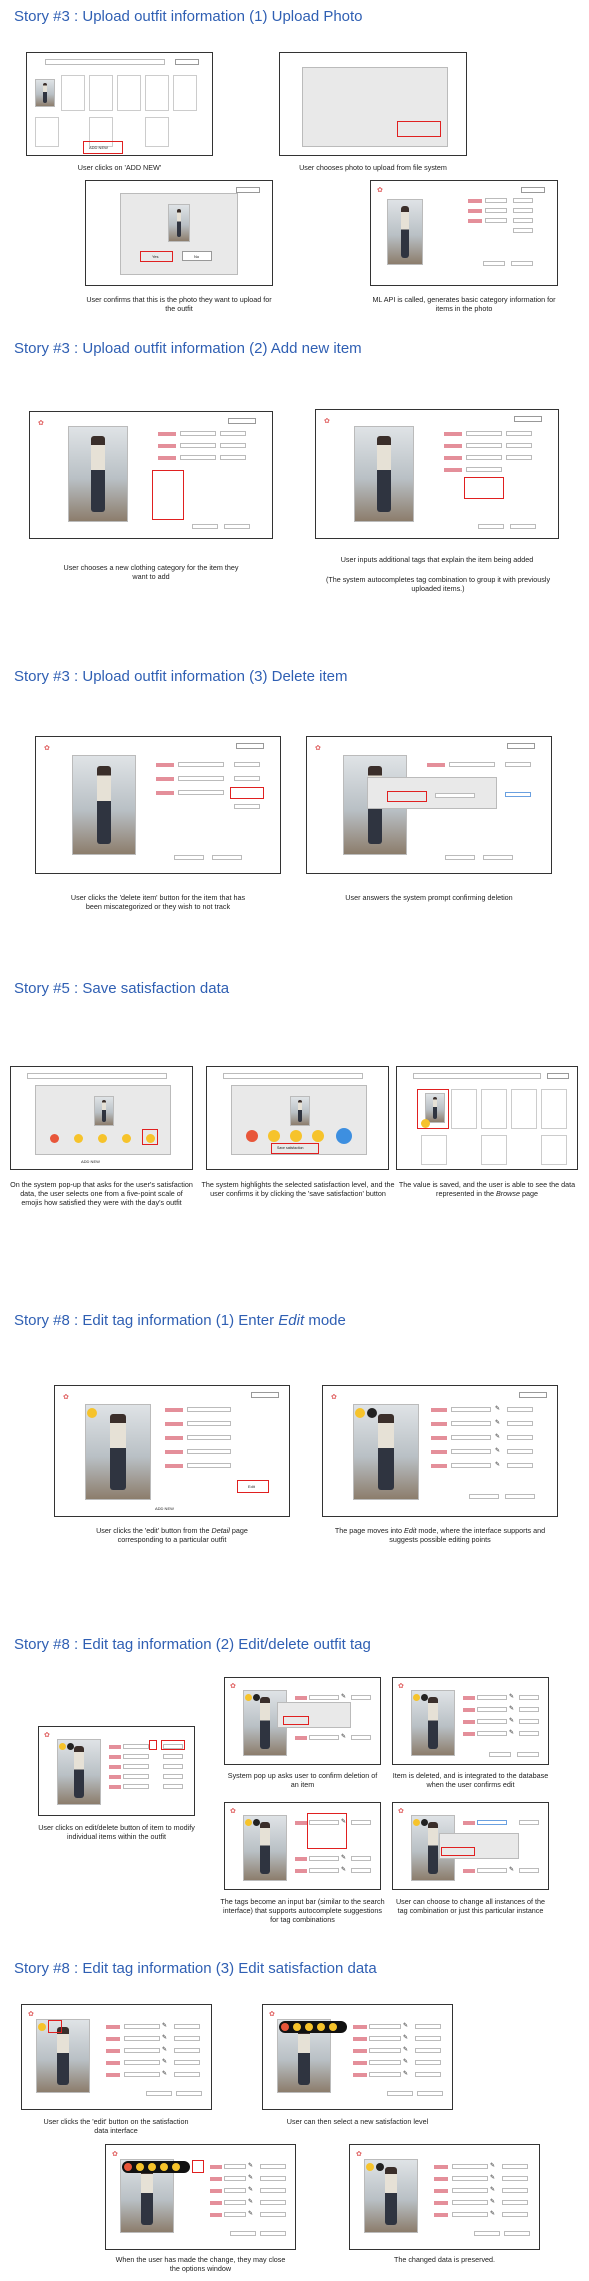  What do you see at coordinates (154, 1530) in the screenshot?
I see `caption-5a-text: User clicks the 'edit' button from the` at bounding box center [154, 1530].